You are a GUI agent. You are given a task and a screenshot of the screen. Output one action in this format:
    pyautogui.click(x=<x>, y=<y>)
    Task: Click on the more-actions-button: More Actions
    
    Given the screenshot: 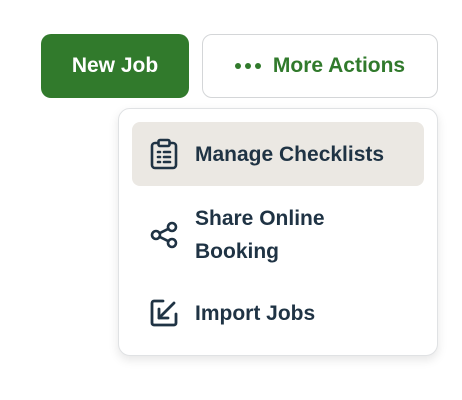 What is the action you would take?
    pyautogui.click(x=320, y=66)
    